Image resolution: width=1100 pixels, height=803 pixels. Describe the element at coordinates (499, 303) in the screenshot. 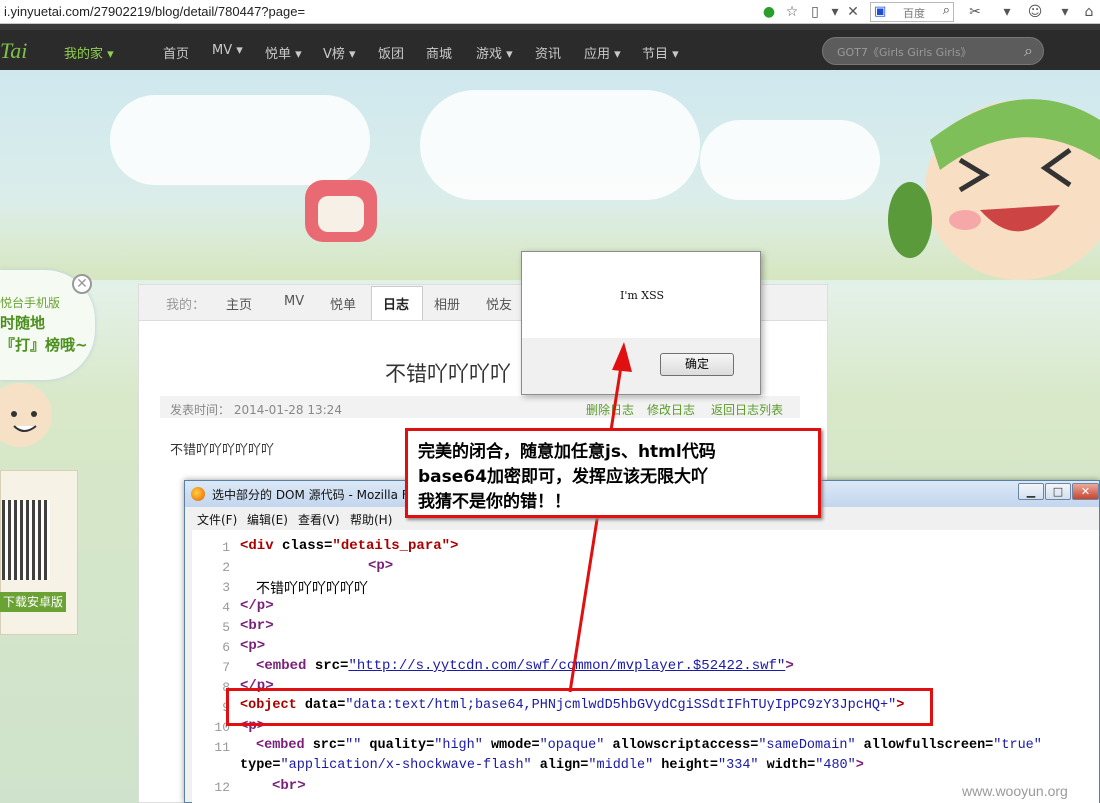

I see `tab-friends: 悦友` at that location.